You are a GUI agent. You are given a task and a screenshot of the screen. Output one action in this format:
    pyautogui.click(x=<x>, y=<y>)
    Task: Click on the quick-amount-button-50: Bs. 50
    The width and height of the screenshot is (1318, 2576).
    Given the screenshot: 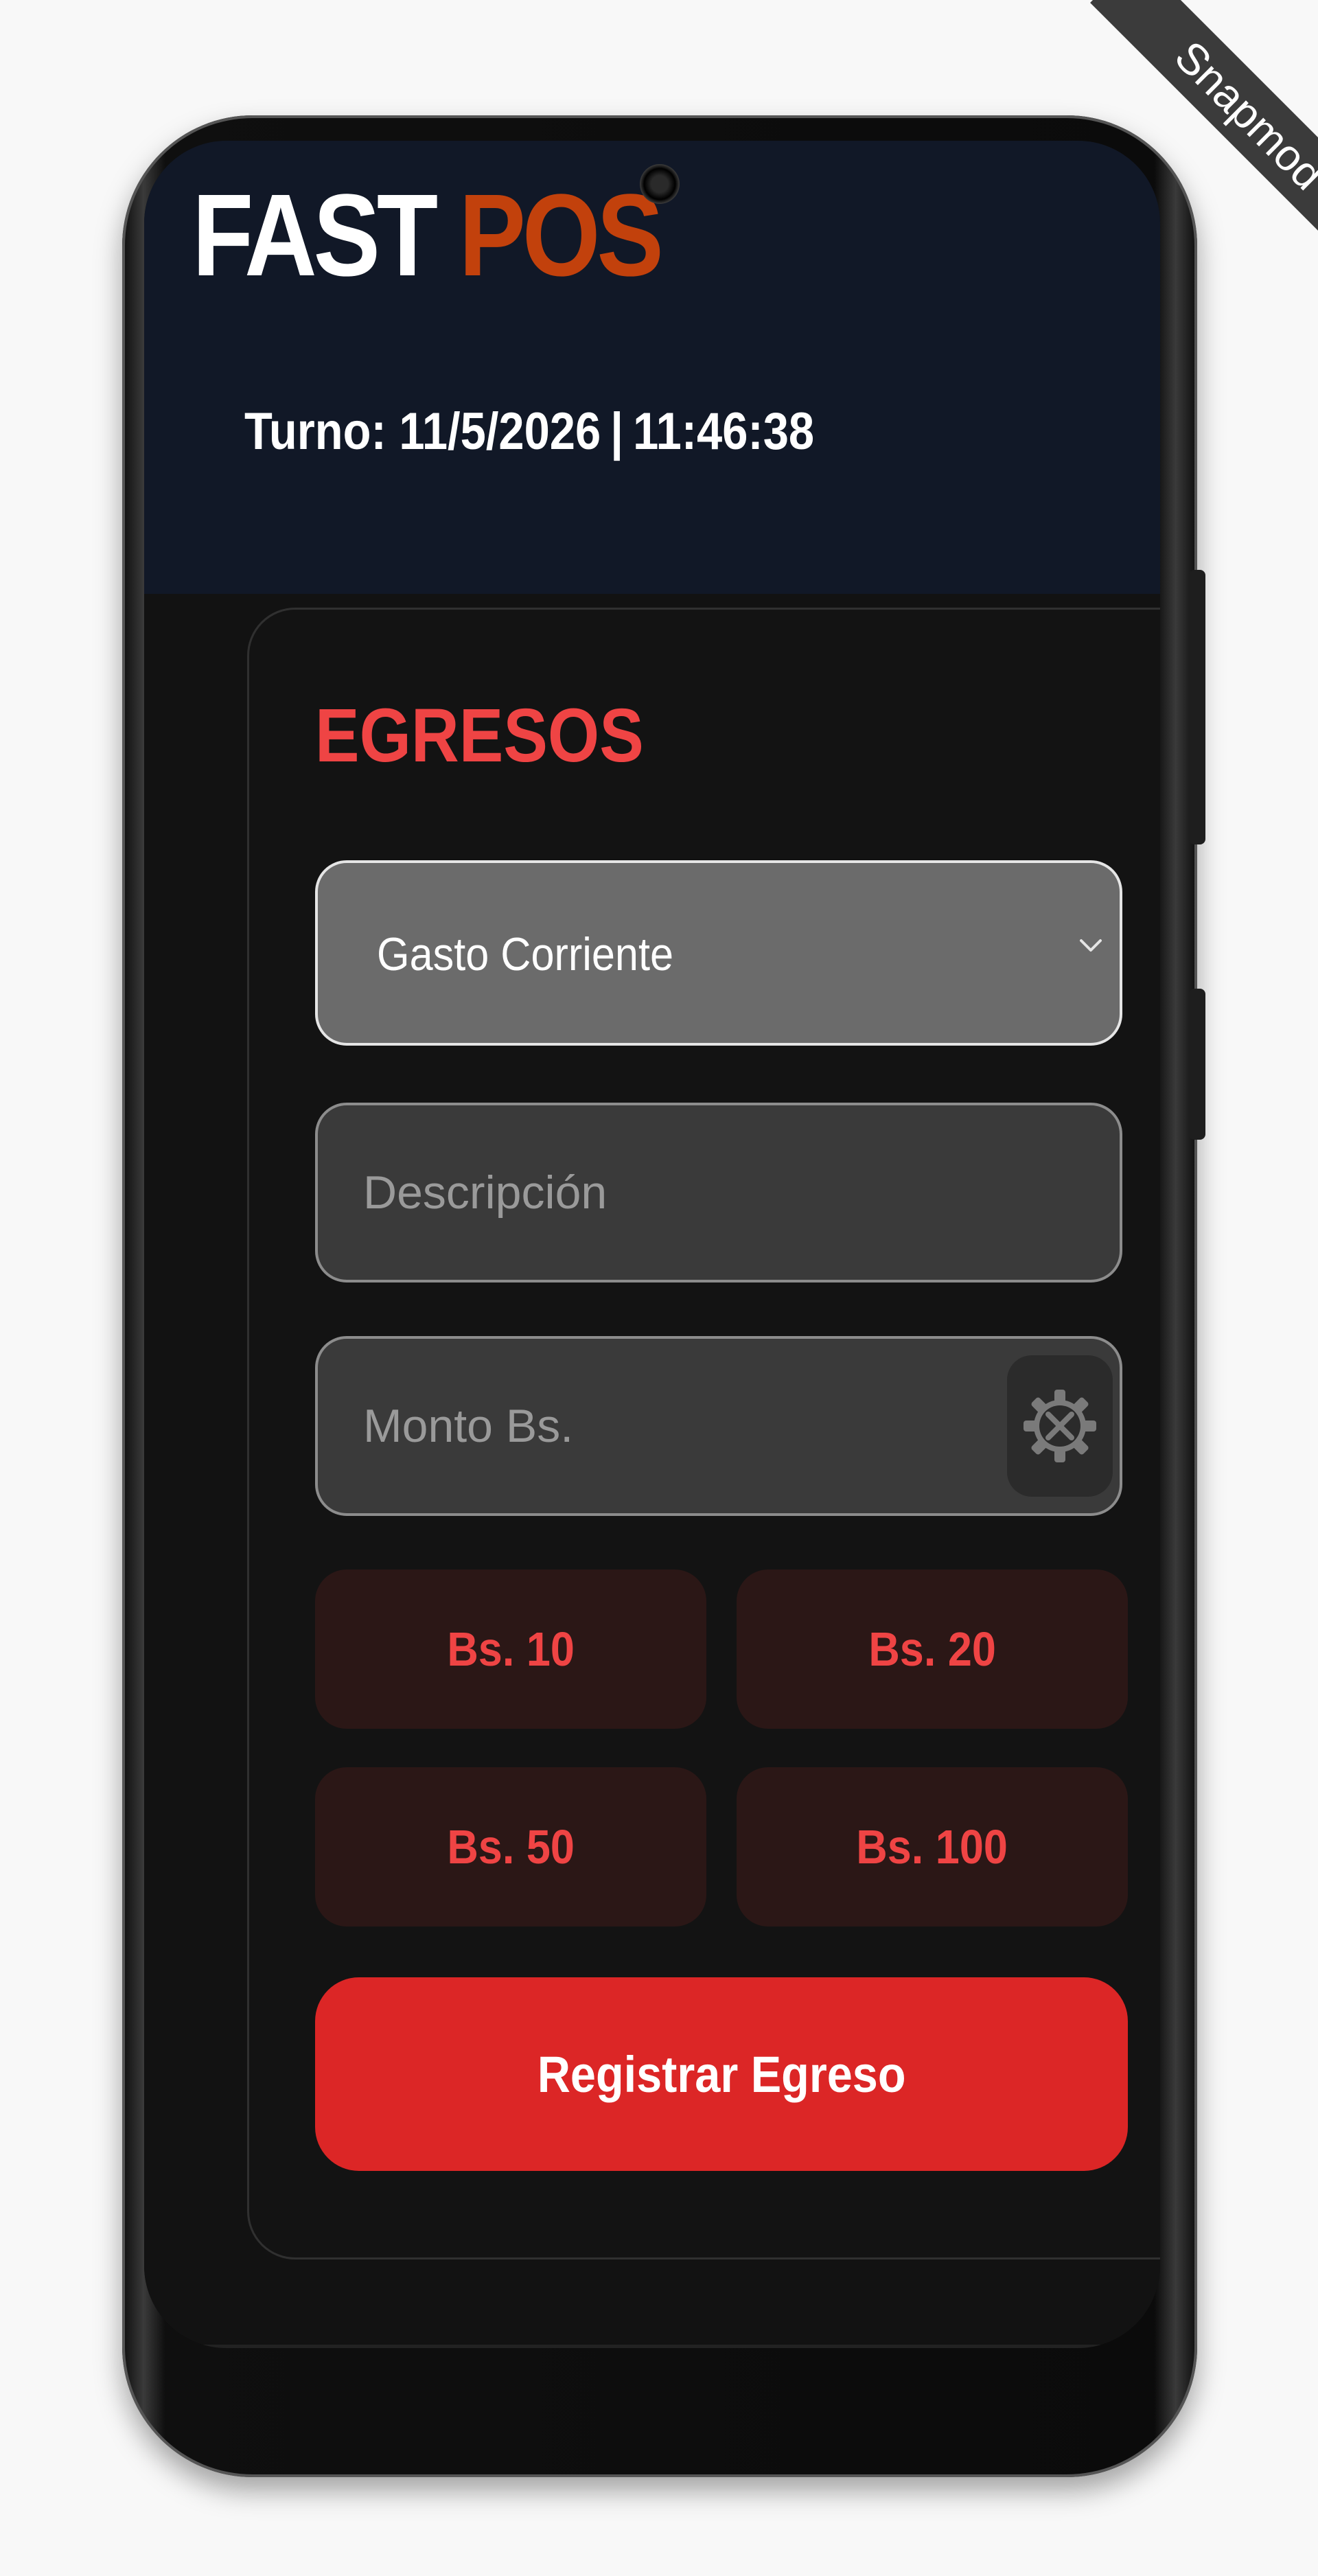 What is the action you would take?
    pyautogui.click(x=510, y=1847)
    